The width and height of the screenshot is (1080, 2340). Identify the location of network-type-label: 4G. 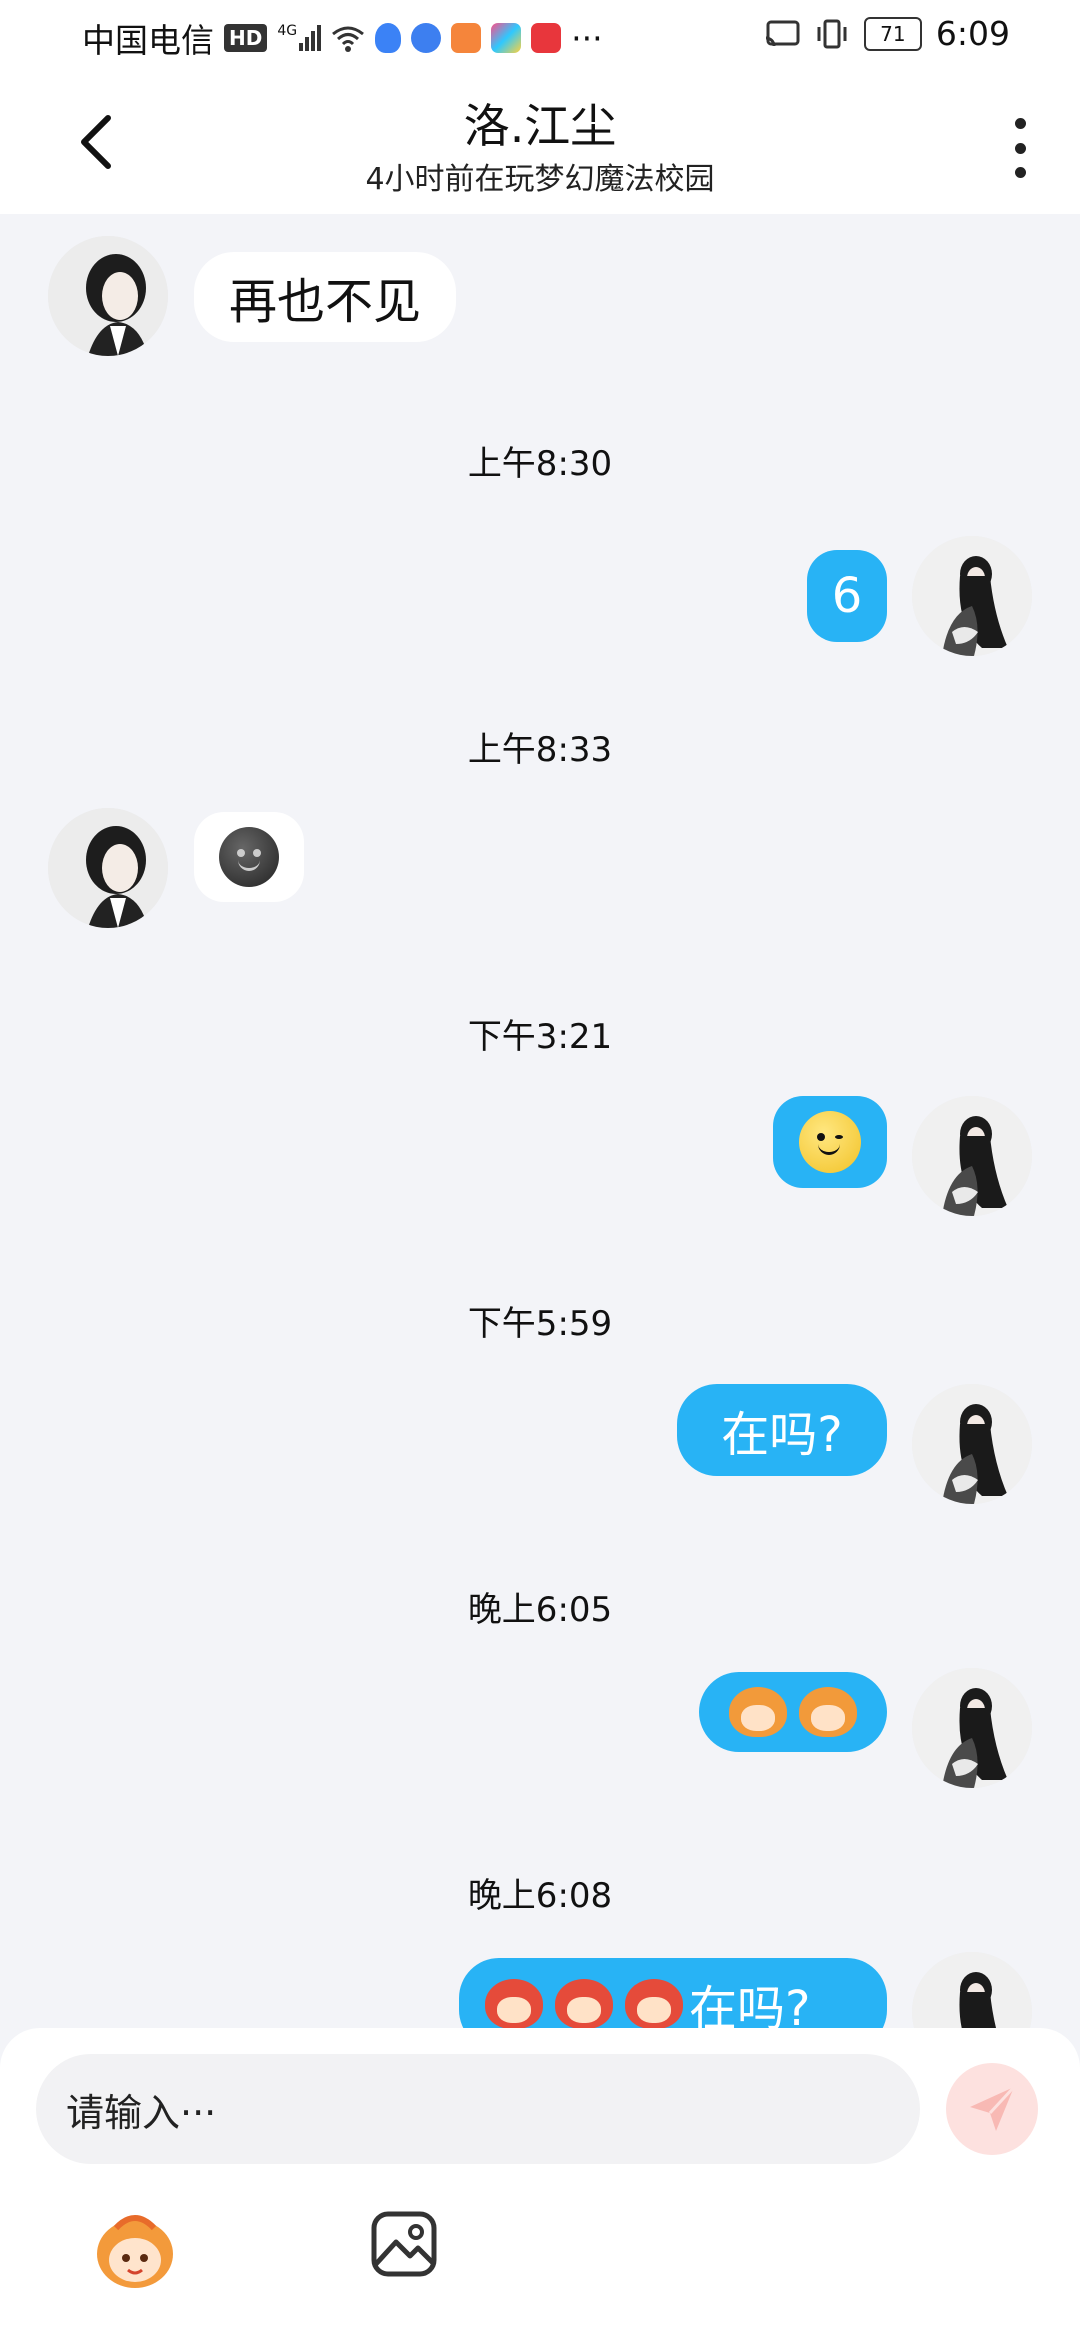
(287, 31).